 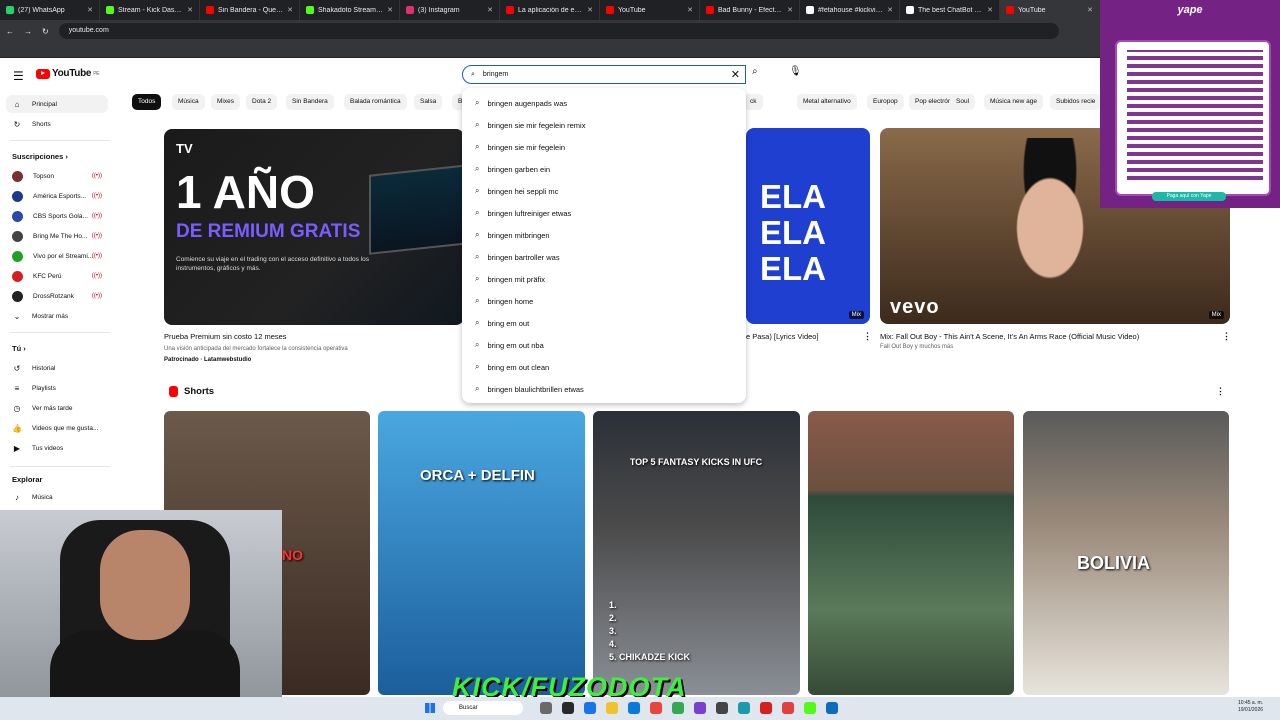 What do you see at coordinates (604, 345) in the screenshot?
I see `suggestion-item: ⌕ bring em out nba` at bounding box center [604, 345].